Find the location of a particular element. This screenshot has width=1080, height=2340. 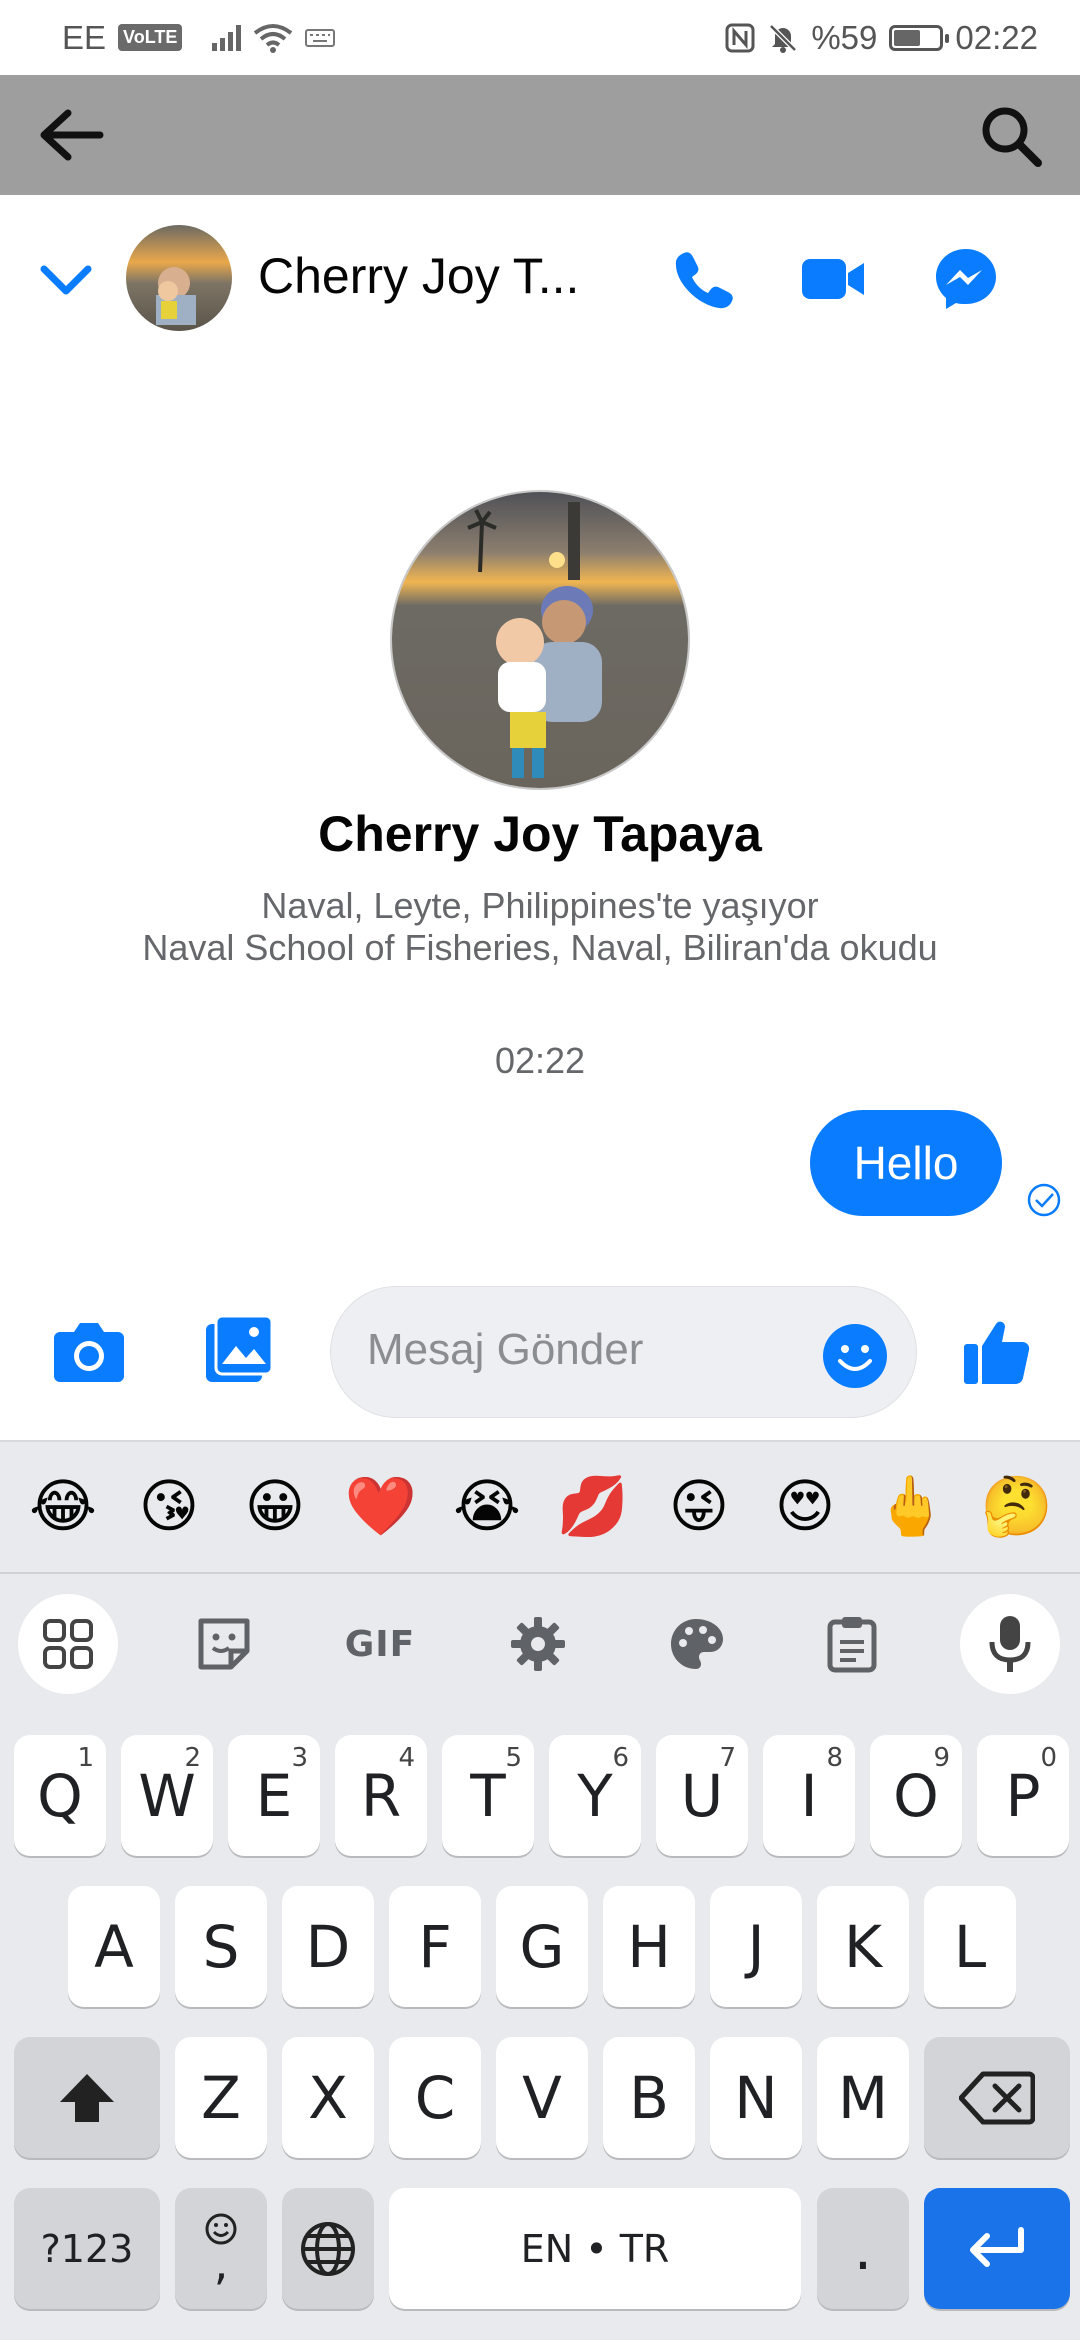

key-e: E3 is located at coordinates (274, 1795).